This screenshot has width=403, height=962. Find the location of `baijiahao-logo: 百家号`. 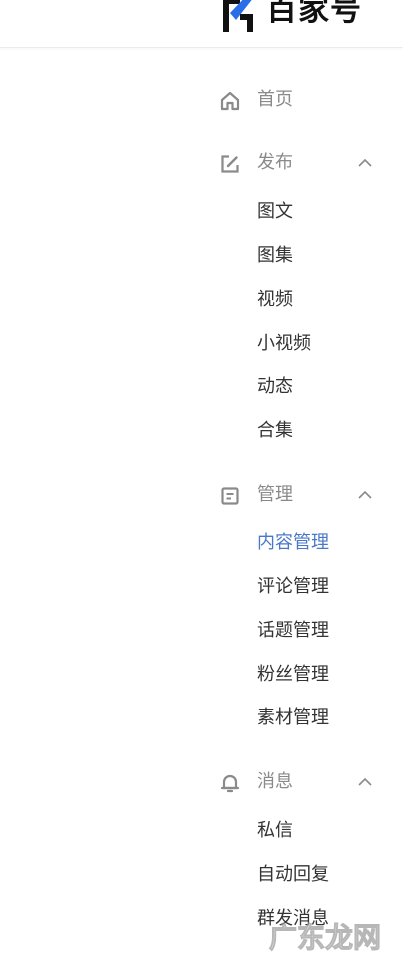

baijiahao-logo: 百家号 is located at coordinates (291, 16).